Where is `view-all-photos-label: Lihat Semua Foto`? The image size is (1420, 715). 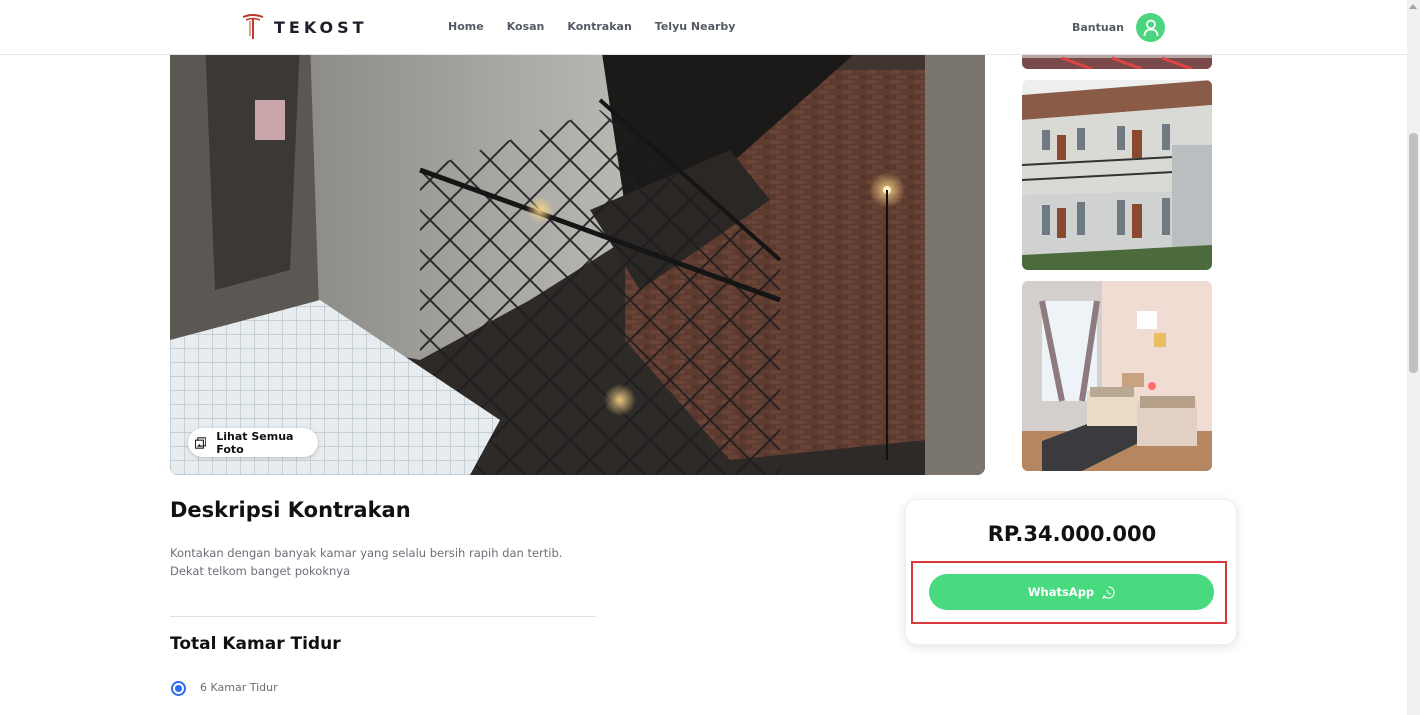 view-all-photos-label: Lihat Semua Foto is located at coordinates (255, 442).